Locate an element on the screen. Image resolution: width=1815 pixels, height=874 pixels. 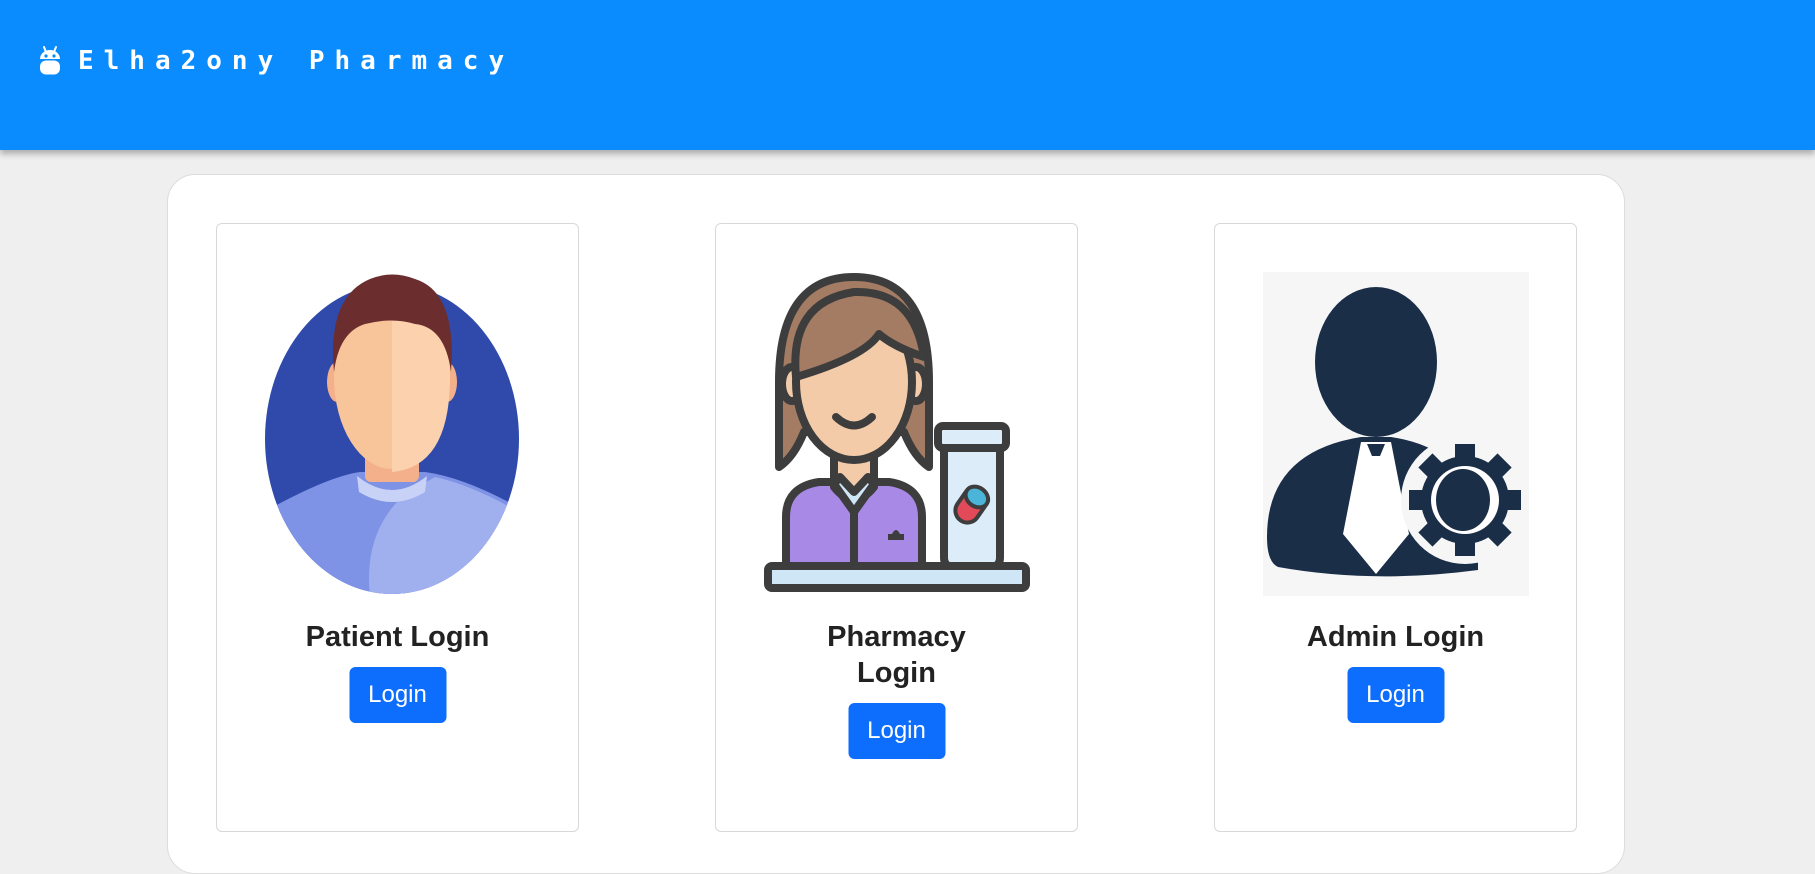
admin-gear-avatar-icon is located at coordinates (1395, 434).